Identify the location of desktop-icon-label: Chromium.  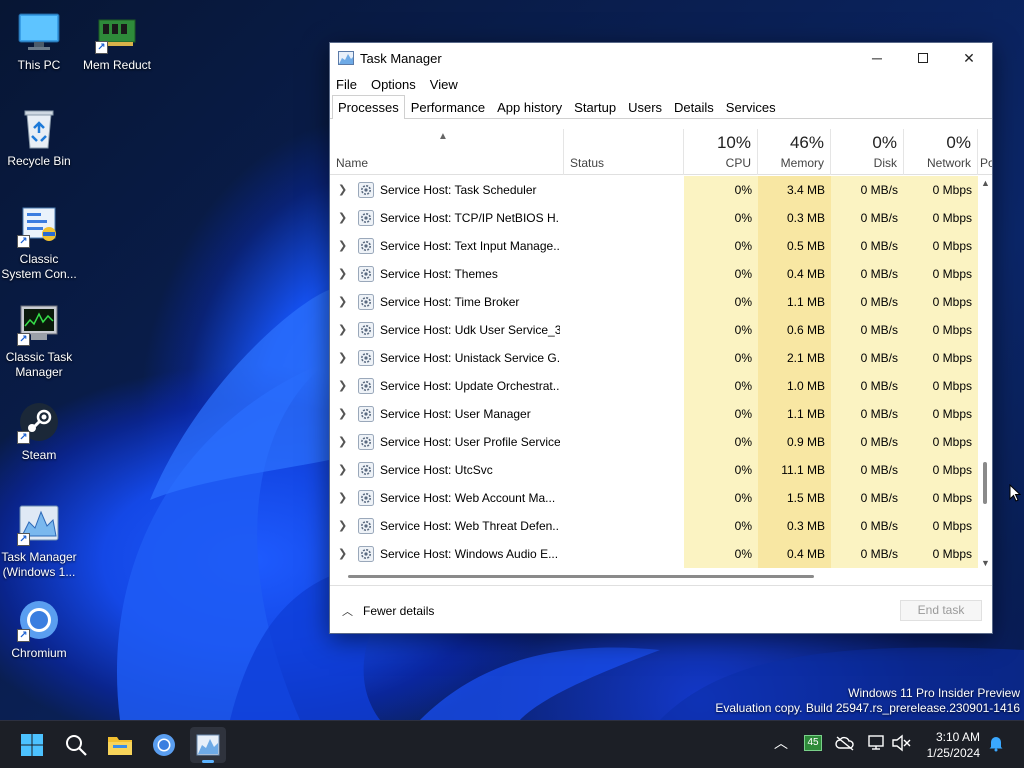
(39, 653).